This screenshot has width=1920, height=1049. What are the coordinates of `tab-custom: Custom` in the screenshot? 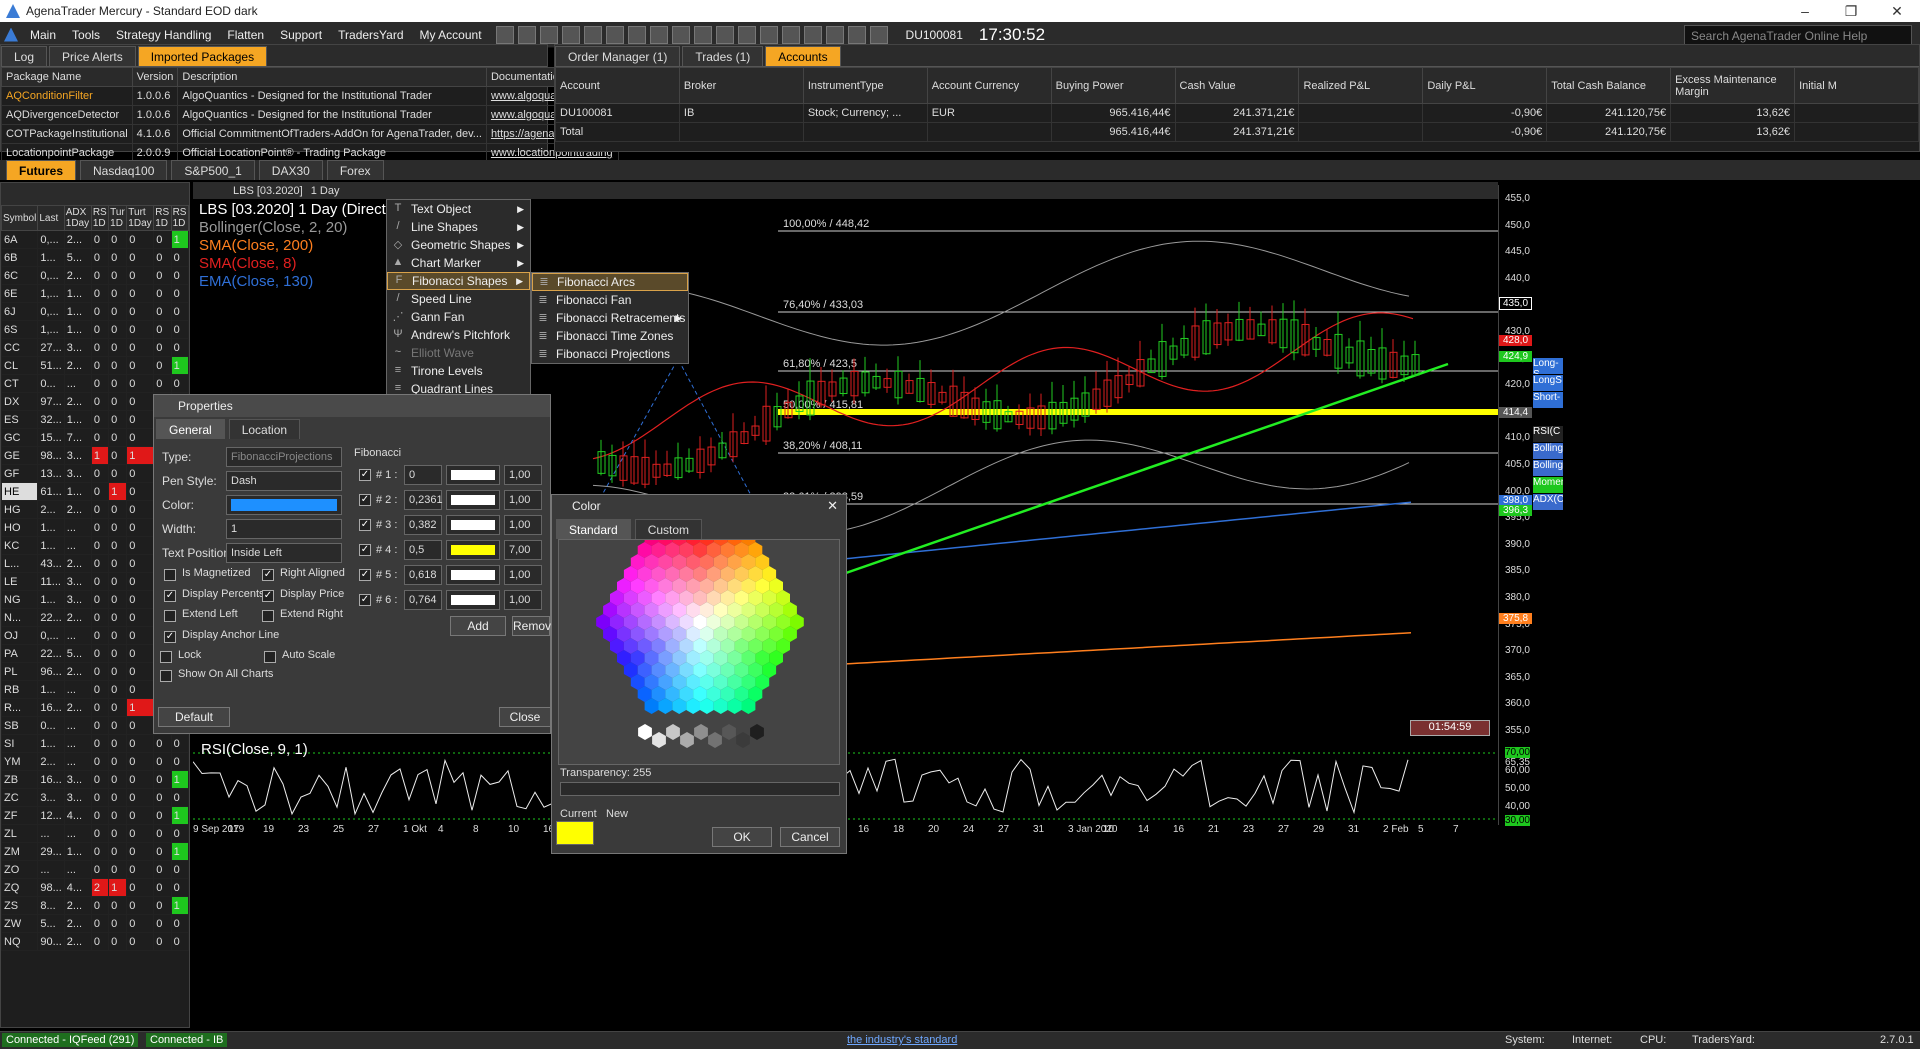 It's located at (668, 529).